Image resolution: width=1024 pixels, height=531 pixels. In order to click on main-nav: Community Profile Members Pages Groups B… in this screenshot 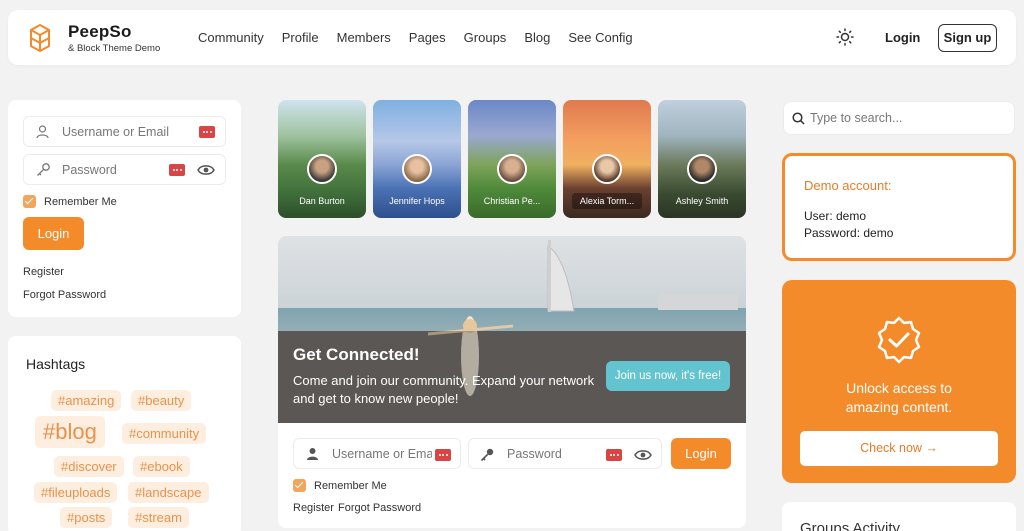, I will do `click(424, 37)`.